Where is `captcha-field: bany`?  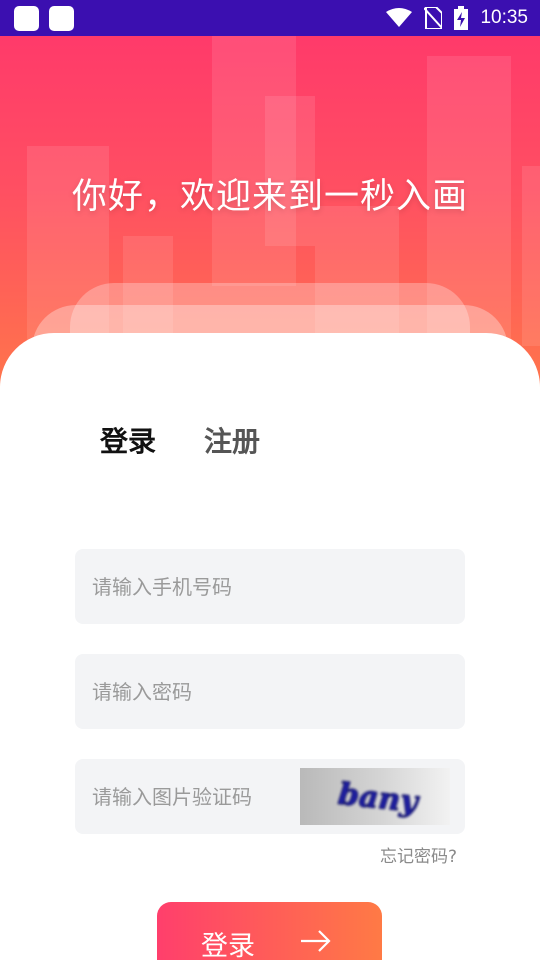
captcha-field: bany is located at coordinates (270, 796).